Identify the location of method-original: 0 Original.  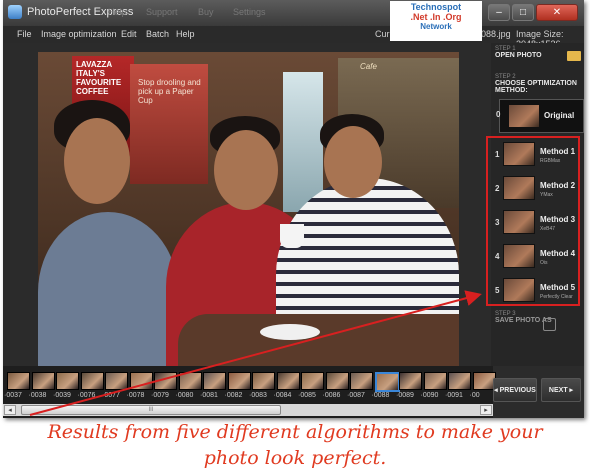
(540, 116).